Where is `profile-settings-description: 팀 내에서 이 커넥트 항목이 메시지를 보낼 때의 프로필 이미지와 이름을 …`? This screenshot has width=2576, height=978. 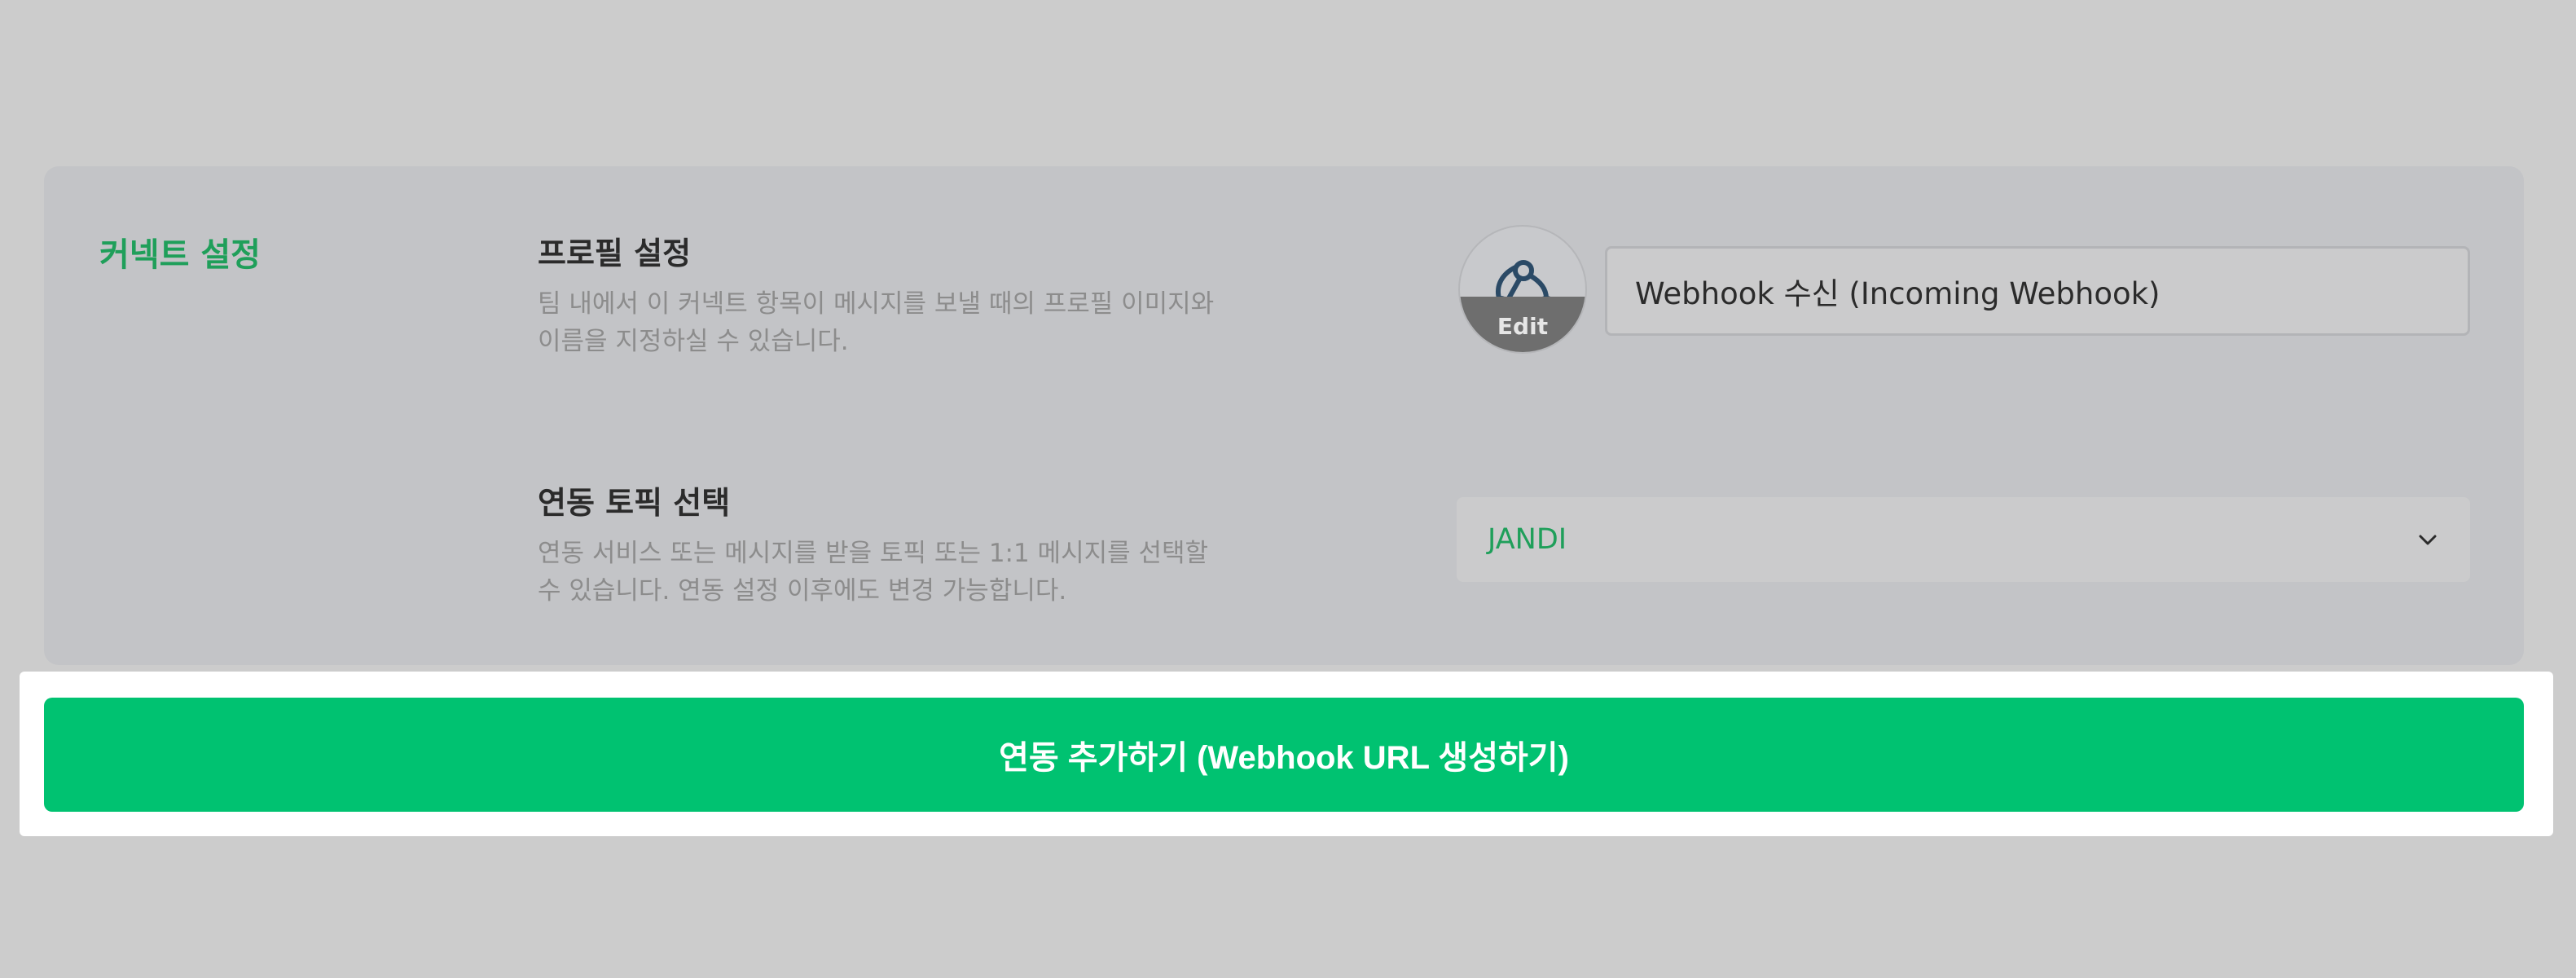 profile-settings-description: 팀 내에서 이 커넥트 항목이 메시지를 보낼 때의 프로필 이미지와 이름을 … is located at coordinates (876, 322).